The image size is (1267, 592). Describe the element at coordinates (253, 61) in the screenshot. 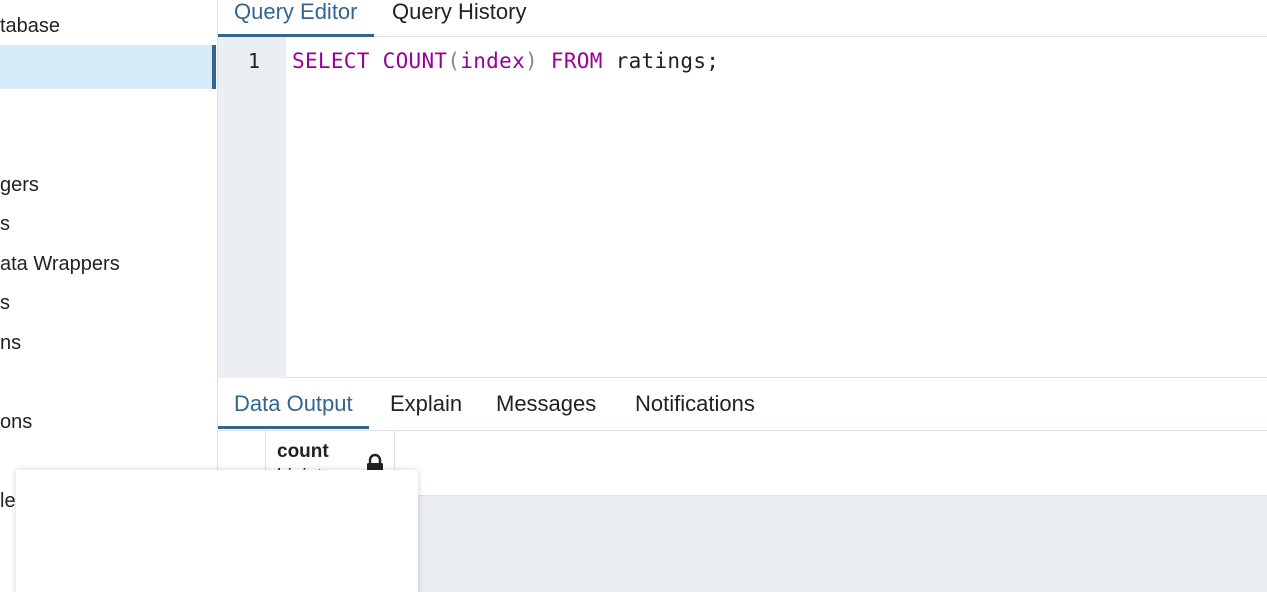

I see `line-number: 1` at that location.